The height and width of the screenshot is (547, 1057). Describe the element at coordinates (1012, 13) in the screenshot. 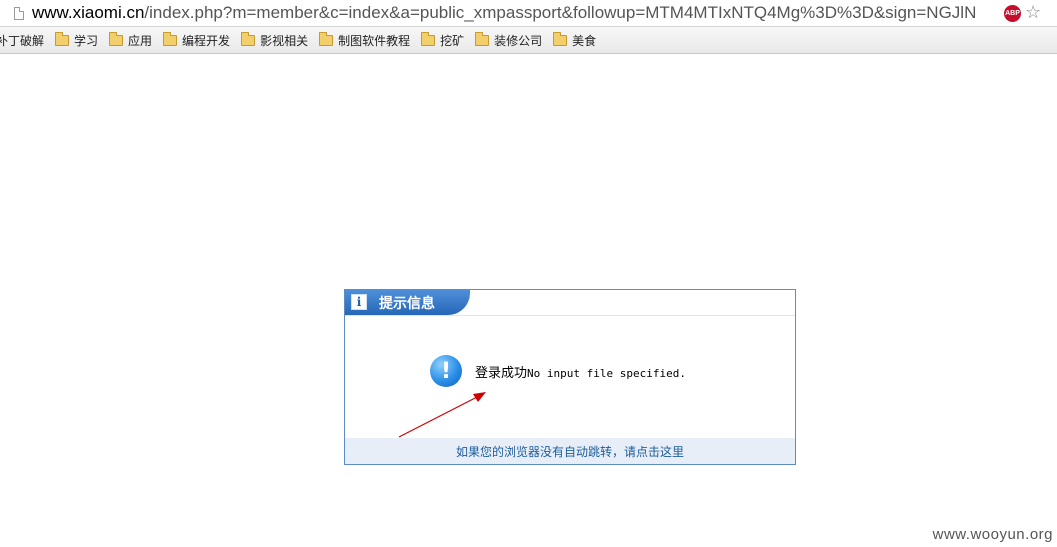

I see `adblock-icon: ABP` at that location.